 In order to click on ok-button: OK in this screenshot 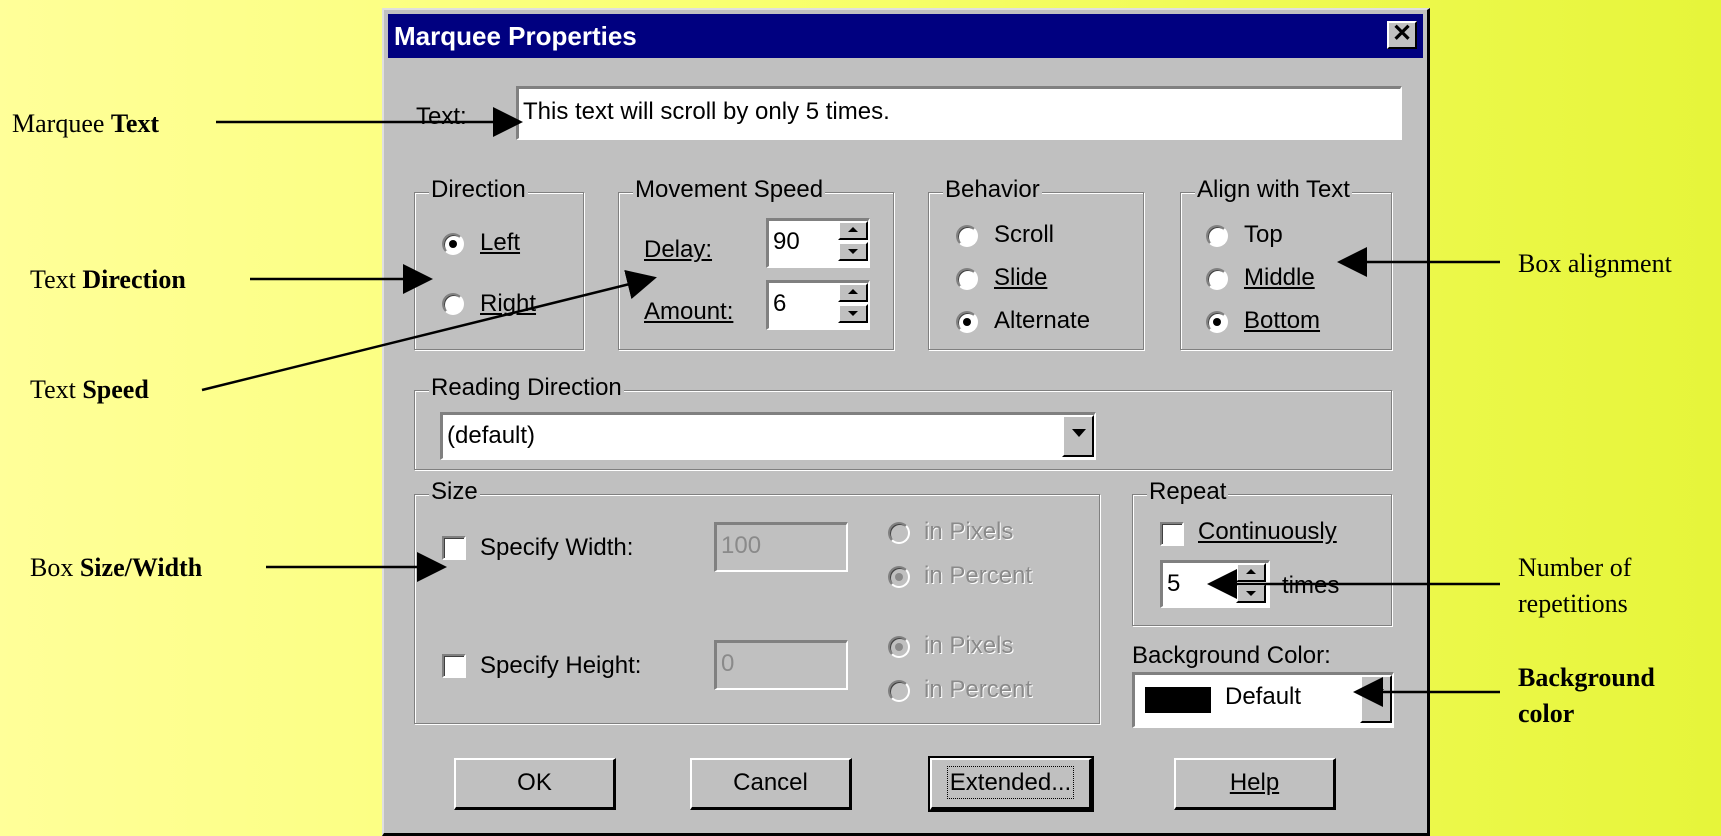, I will do `click(535, 784)`.